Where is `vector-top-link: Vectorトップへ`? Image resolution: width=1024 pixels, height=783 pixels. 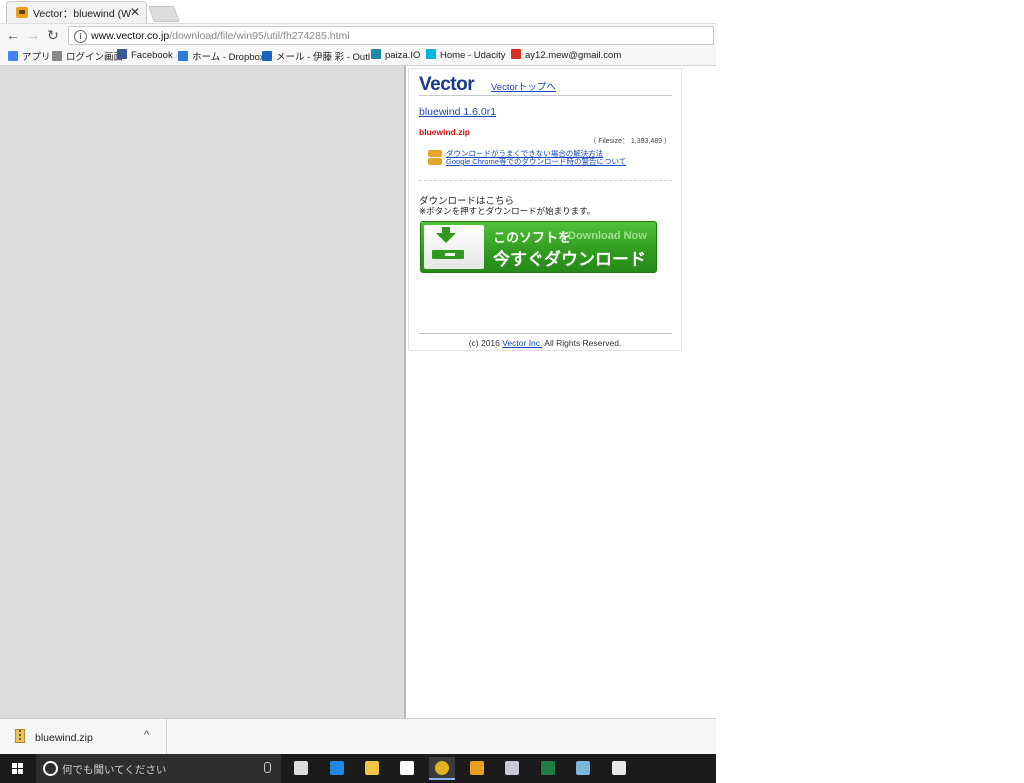
vector-top-link: Vectorトップへ is located at coordinates (523, 86).